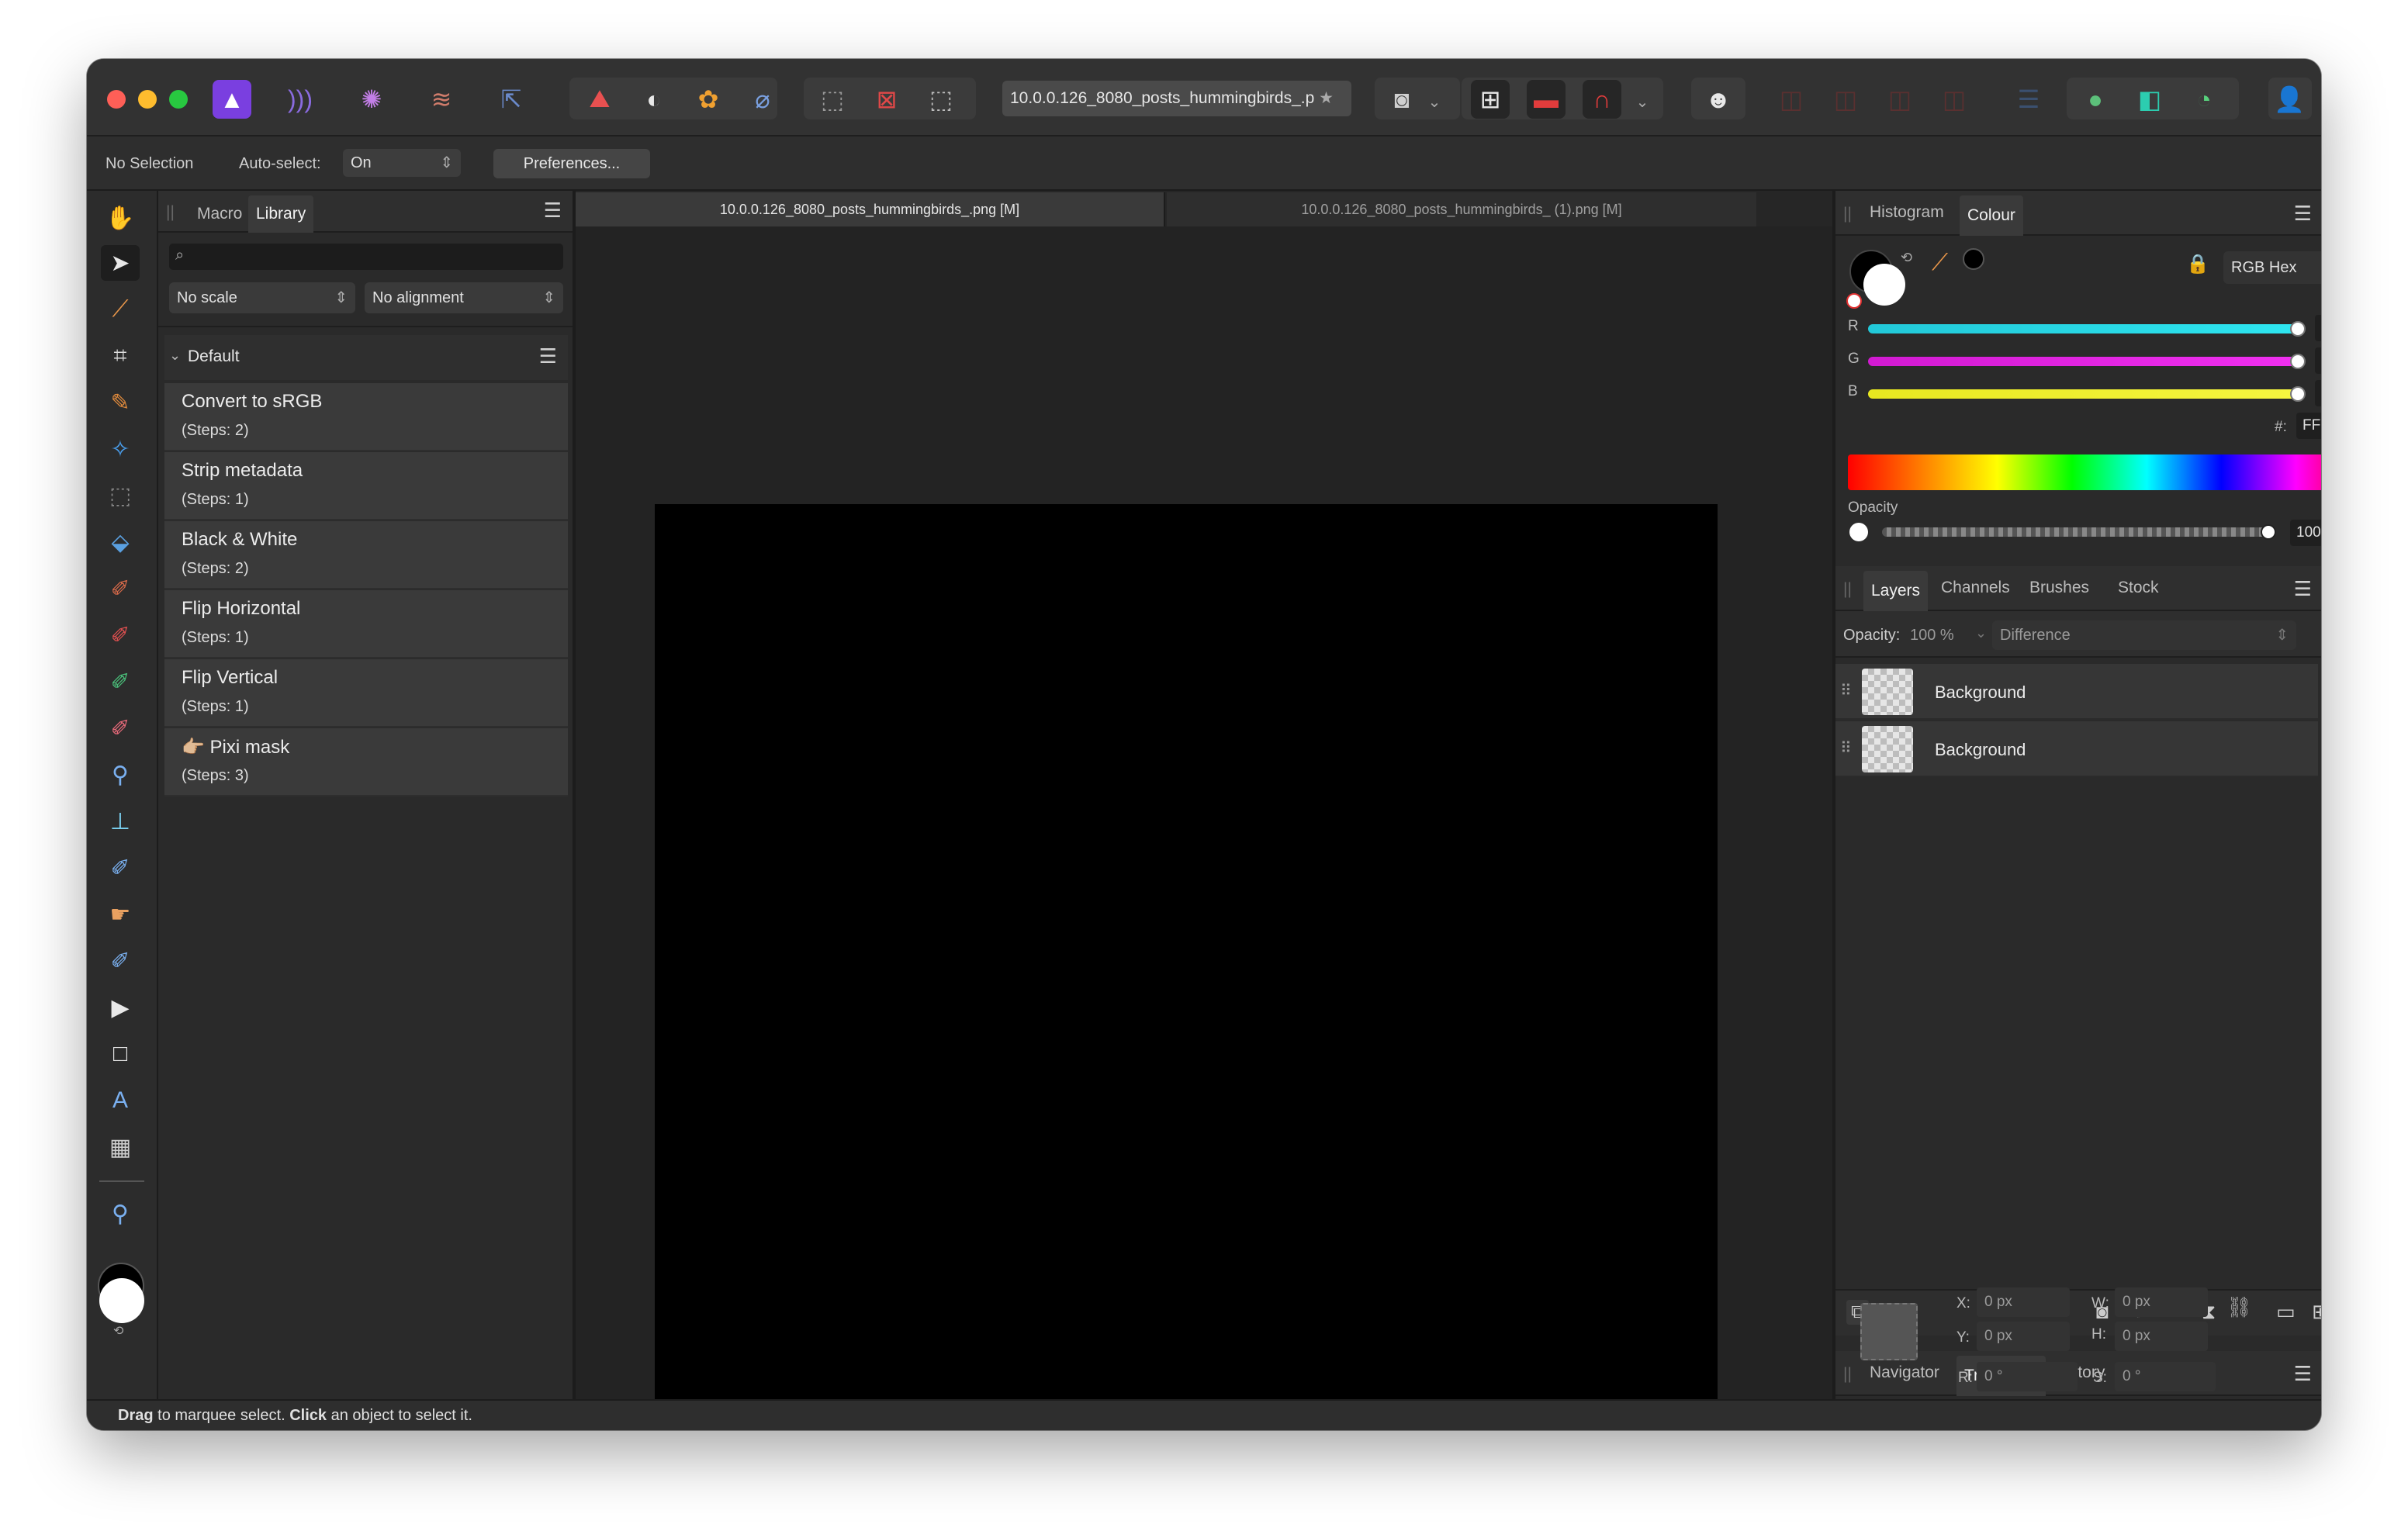  Describe the element at coordinates (121, 821) in the screenshot. I see `clone-stamp-icon: ⊥` at that location.